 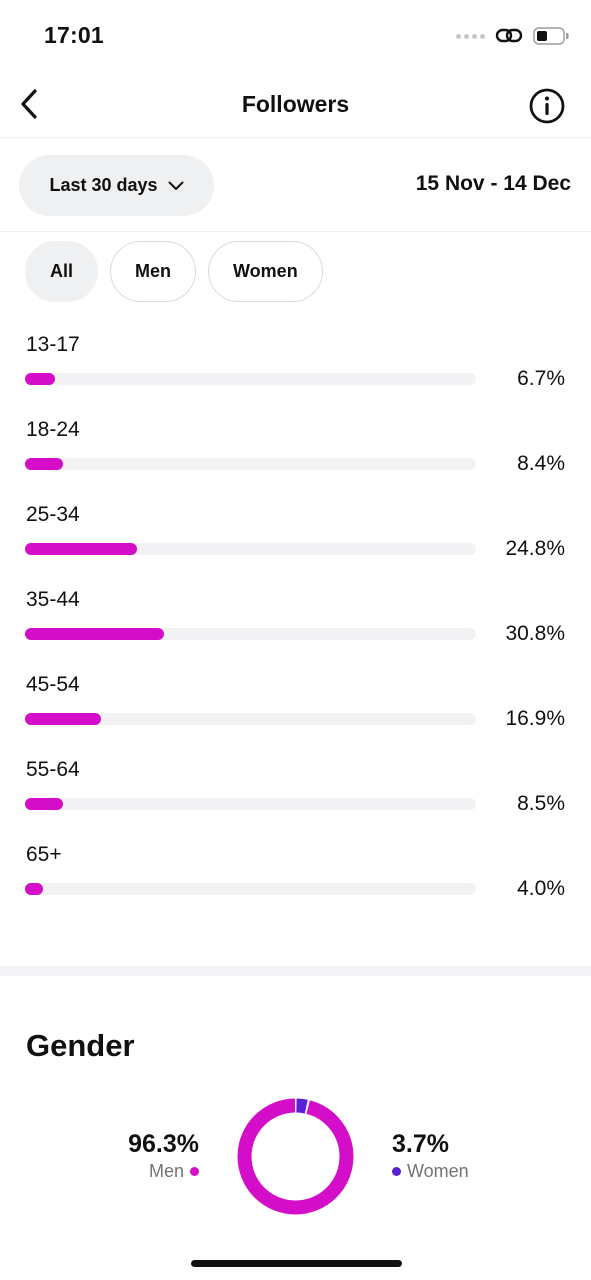 I want to click on age-label: 25-34, so click(x=53, y=514).